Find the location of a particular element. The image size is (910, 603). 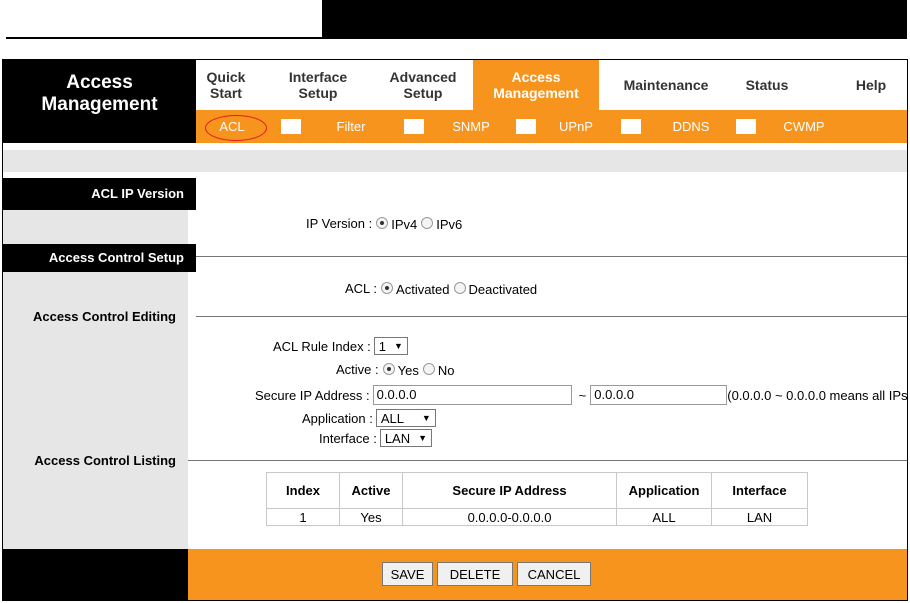

col-secure-ip: Secure IP Address is located at coordinates (509, 490).